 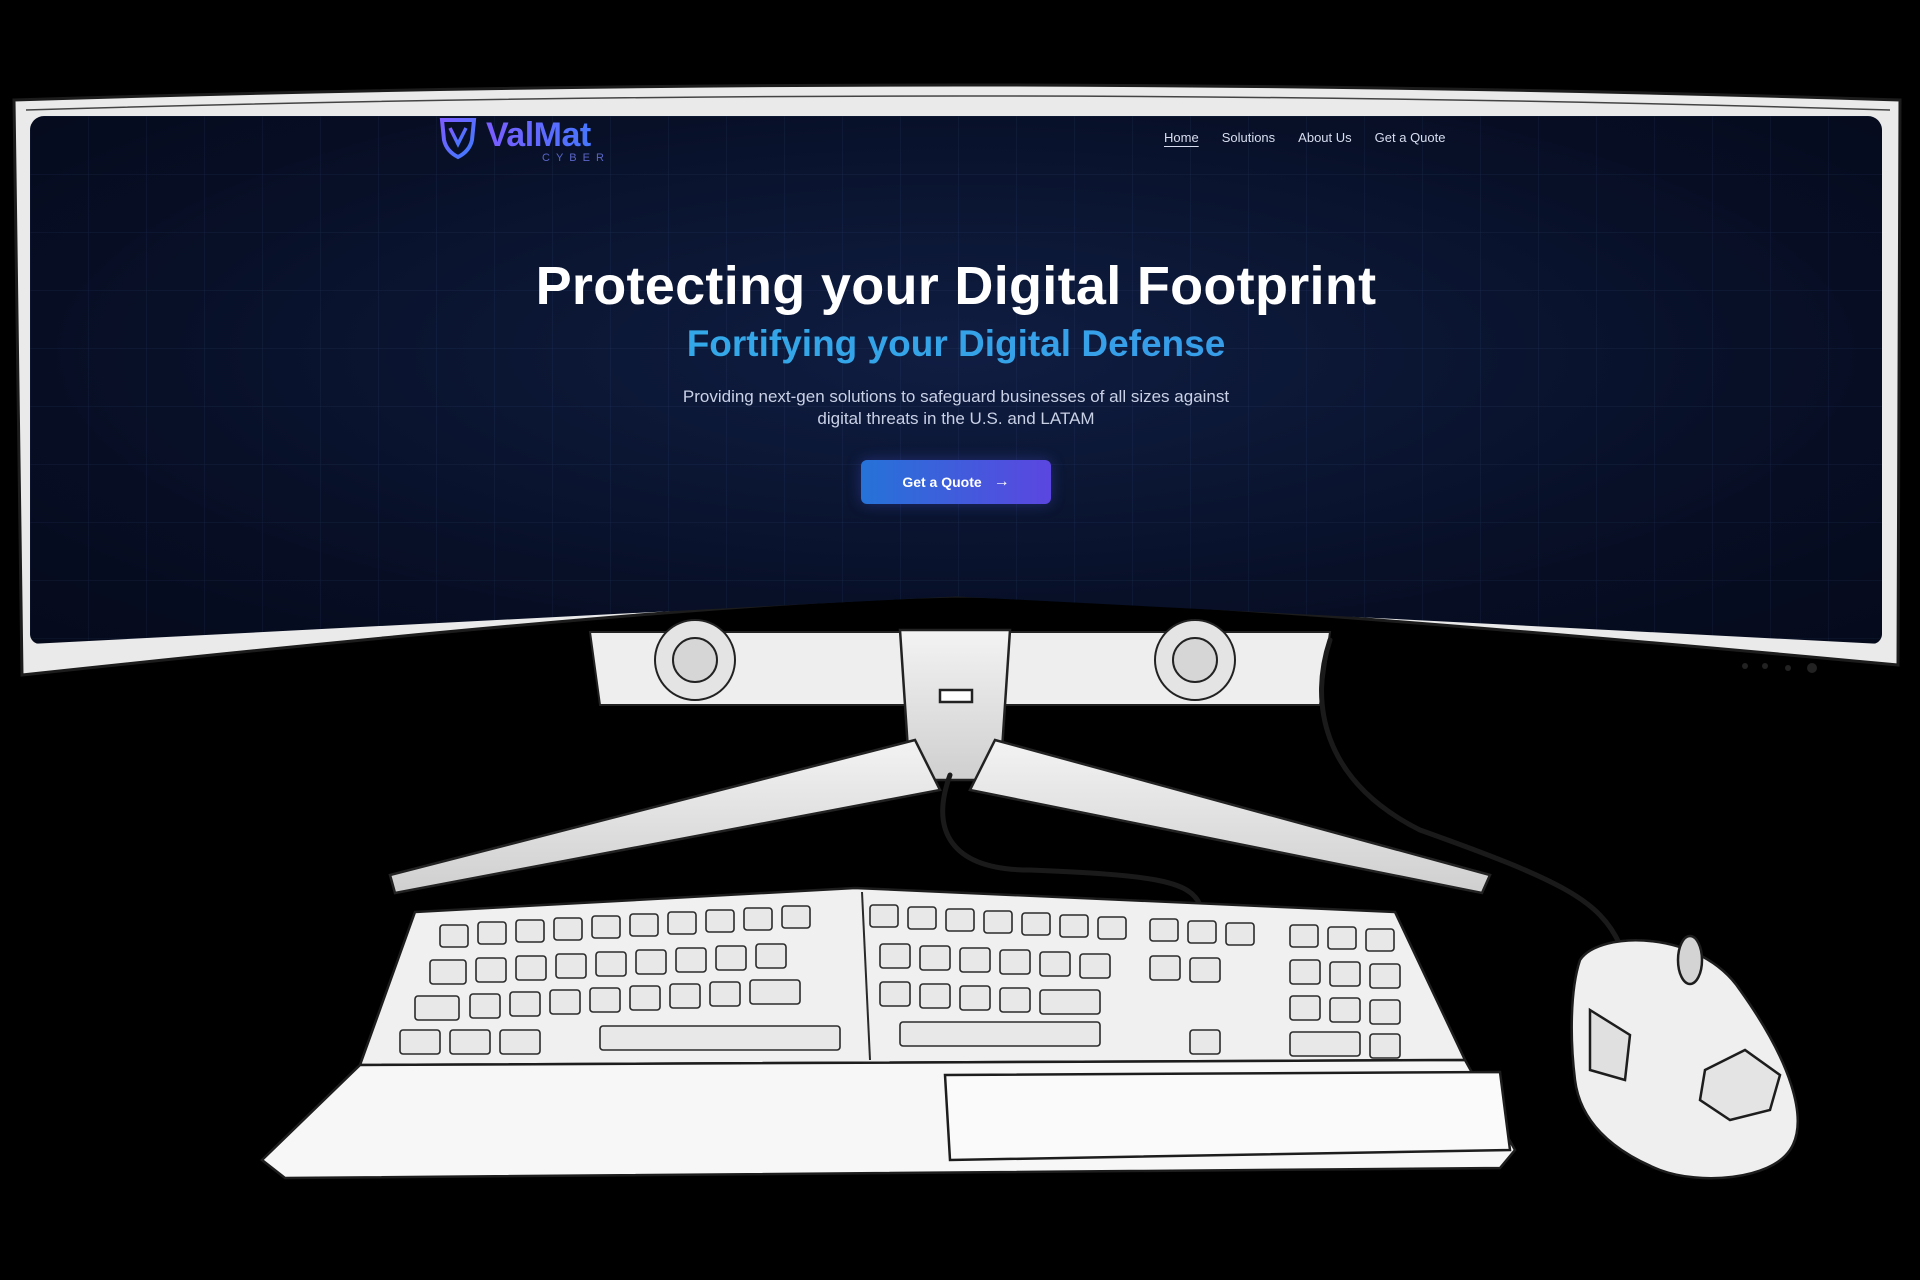 I want to click on nav-solutions: Solutions, so click(x=1248, y=137).